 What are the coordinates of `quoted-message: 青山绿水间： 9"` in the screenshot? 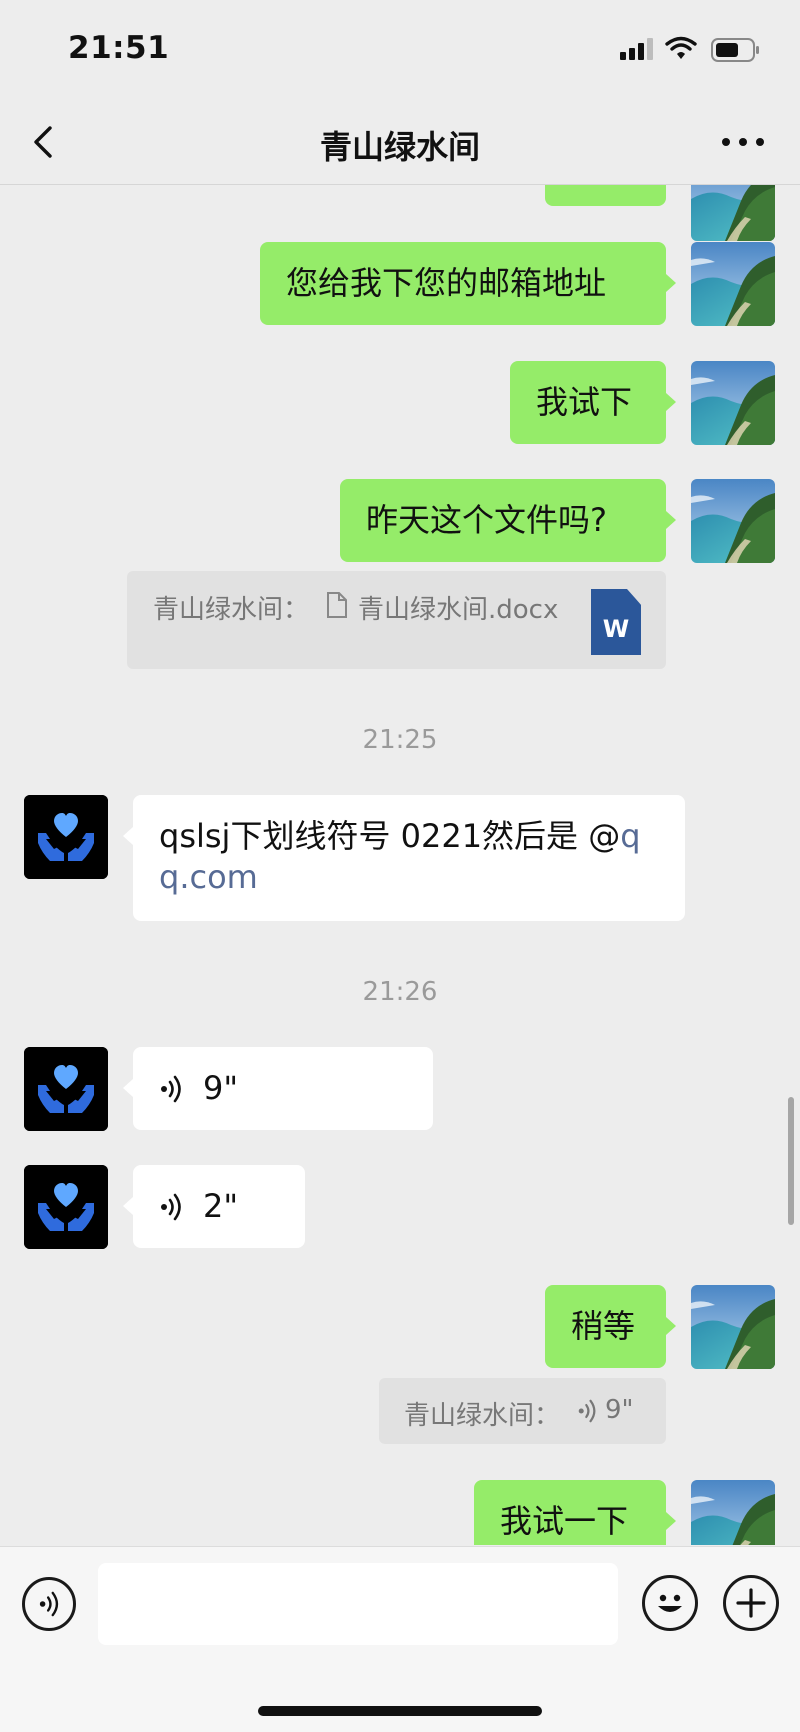 It's located at (522, 1411).